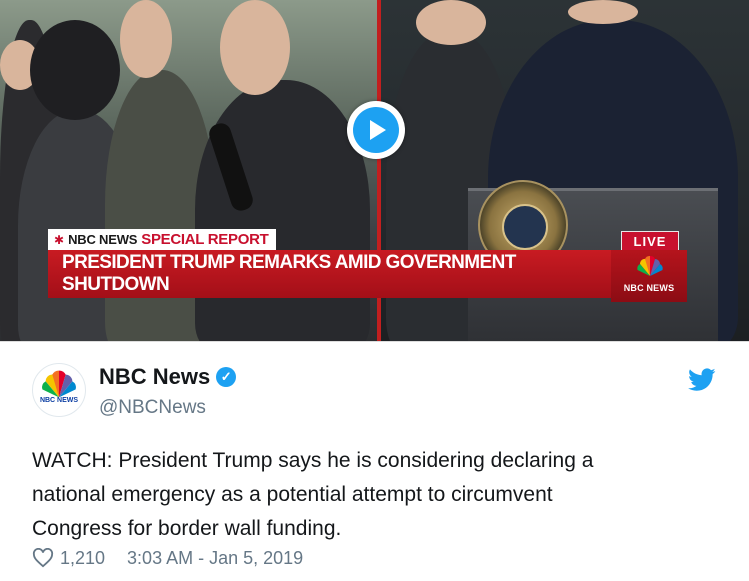 The width and height of the screenshot is (749, 581). Describe the element at coordinates (649, 288) in the screenshot. I see `network-bug-text: NBC NEWS` at that location.